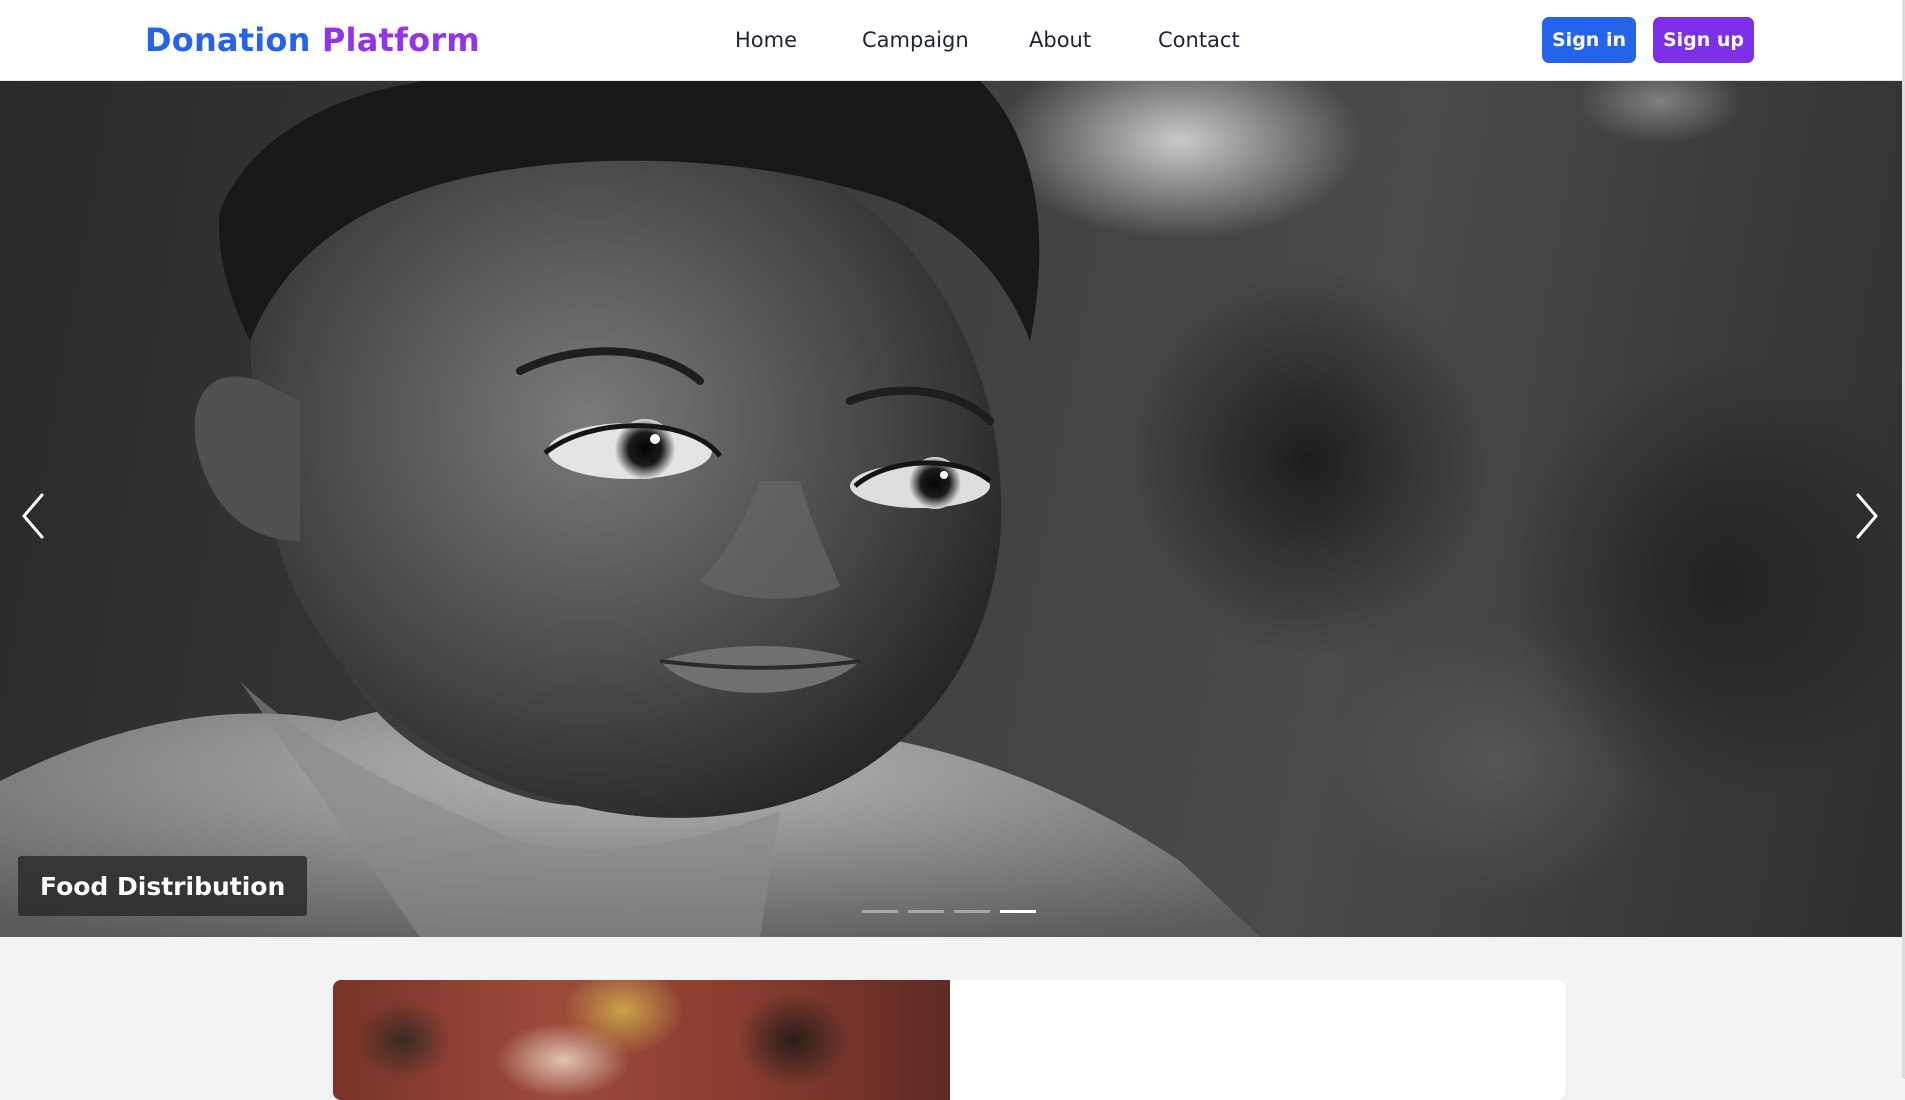  I want to click on brand-word-donation: Donation, so click(228, 40).